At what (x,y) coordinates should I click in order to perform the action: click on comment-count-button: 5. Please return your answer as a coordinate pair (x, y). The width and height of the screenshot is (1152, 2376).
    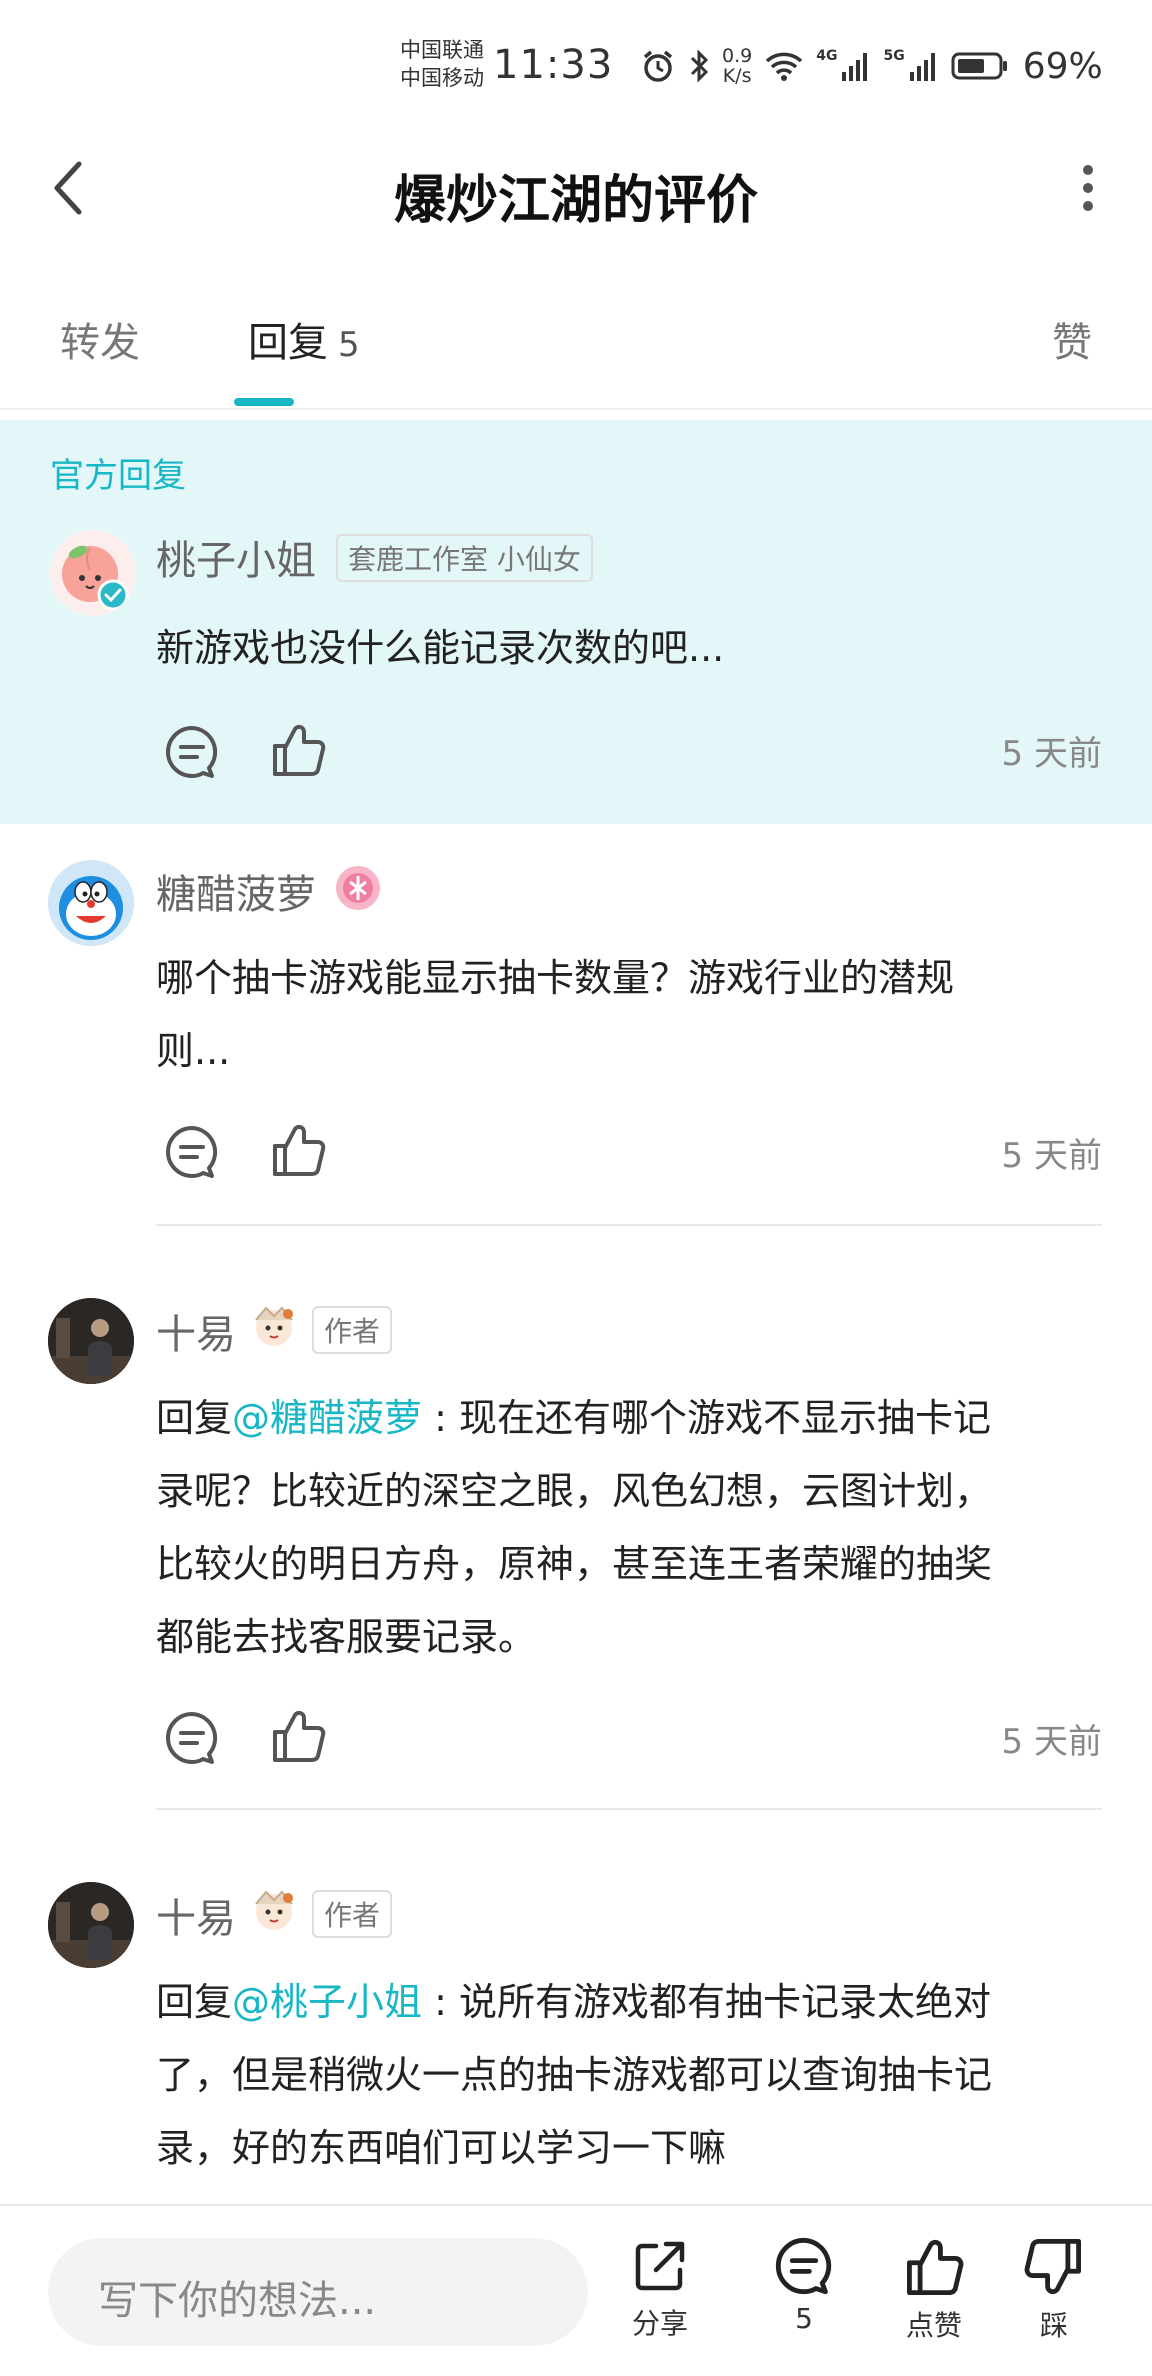
    Looking at the image, I should click on (804, 2285).